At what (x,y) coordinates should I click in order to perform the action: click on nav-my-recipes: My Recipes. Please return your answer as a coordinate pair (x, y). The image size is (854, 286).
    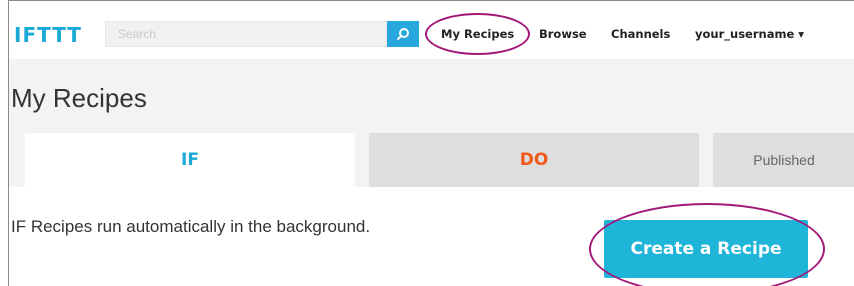
    Looking at the image, I should click on (477, 34).